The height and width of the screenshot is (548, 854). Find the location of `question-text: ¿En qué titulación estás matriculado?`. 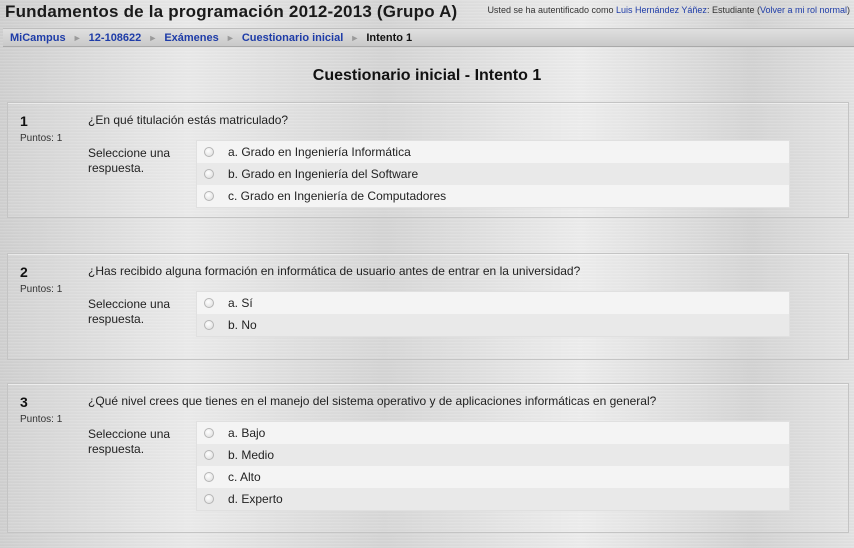

question-text: ¿En qué titulación estás matriculado? is located at coordinates (188, 120).